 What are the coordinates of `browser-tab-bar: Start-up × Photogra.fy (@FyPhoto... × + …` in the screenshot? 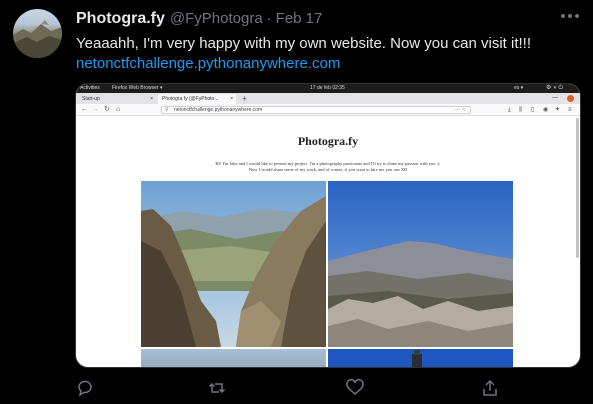 It's located at (328, 98).